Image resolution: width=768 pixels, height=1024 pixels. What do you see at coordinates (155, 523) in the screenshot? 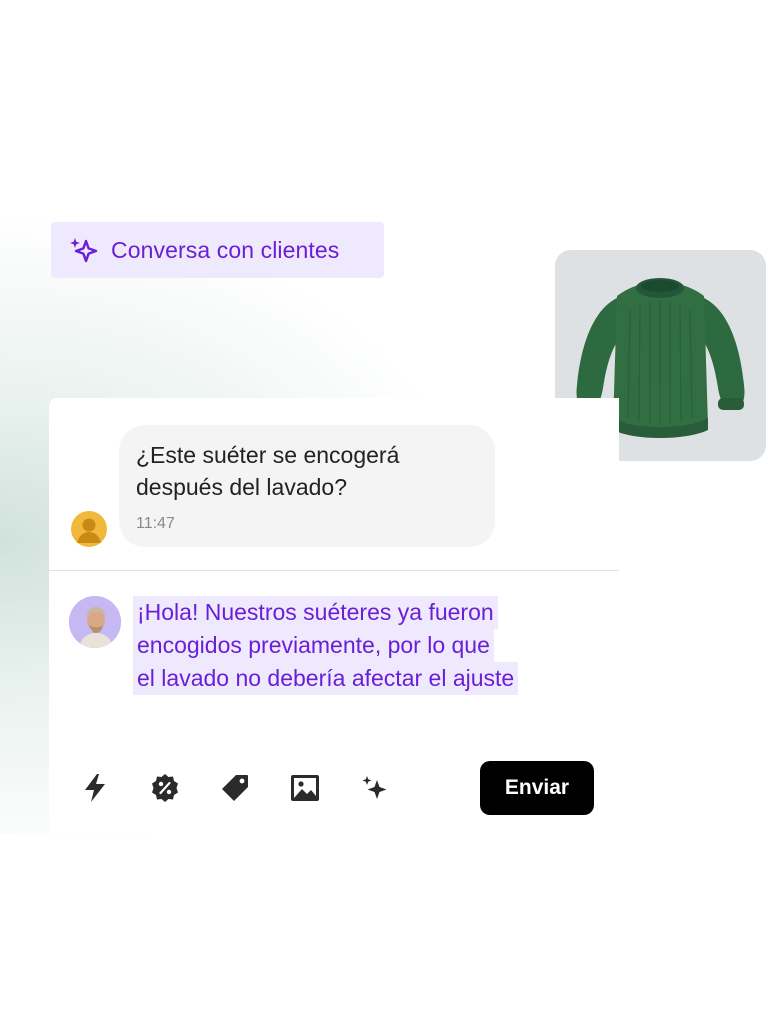
I see `message-timestamp: 11:47` at bounding box center [155, 523].